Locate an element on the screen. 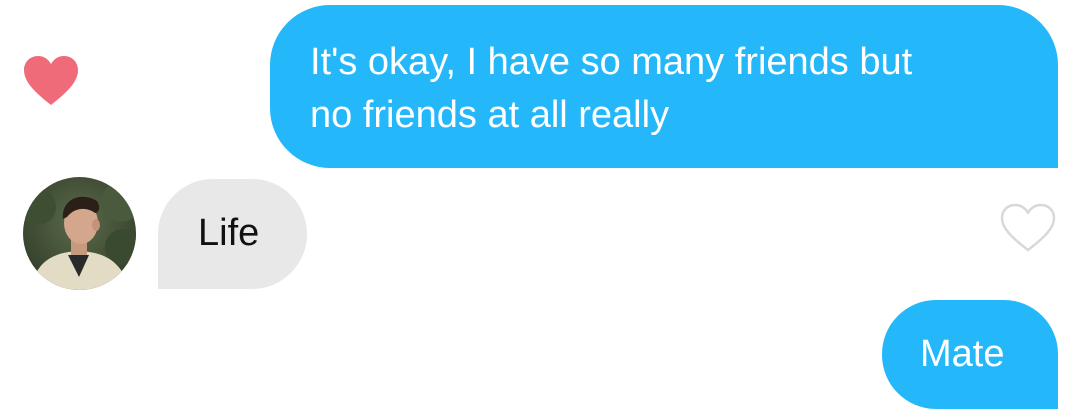  message-text: Life is located at coordinates (229, 233).